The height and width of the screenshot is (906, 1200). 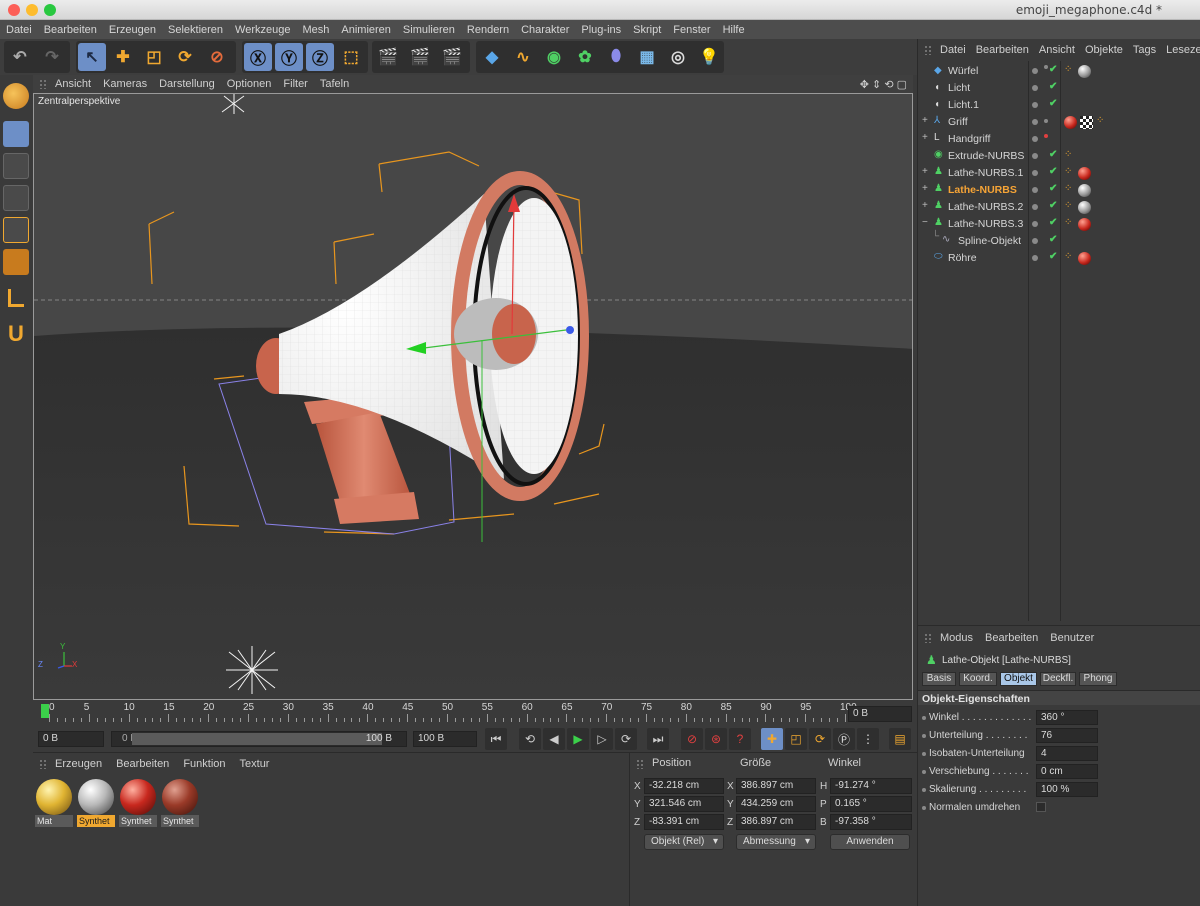 I want to click on end-frame-field: 100 B, so click(x=445, y=739).